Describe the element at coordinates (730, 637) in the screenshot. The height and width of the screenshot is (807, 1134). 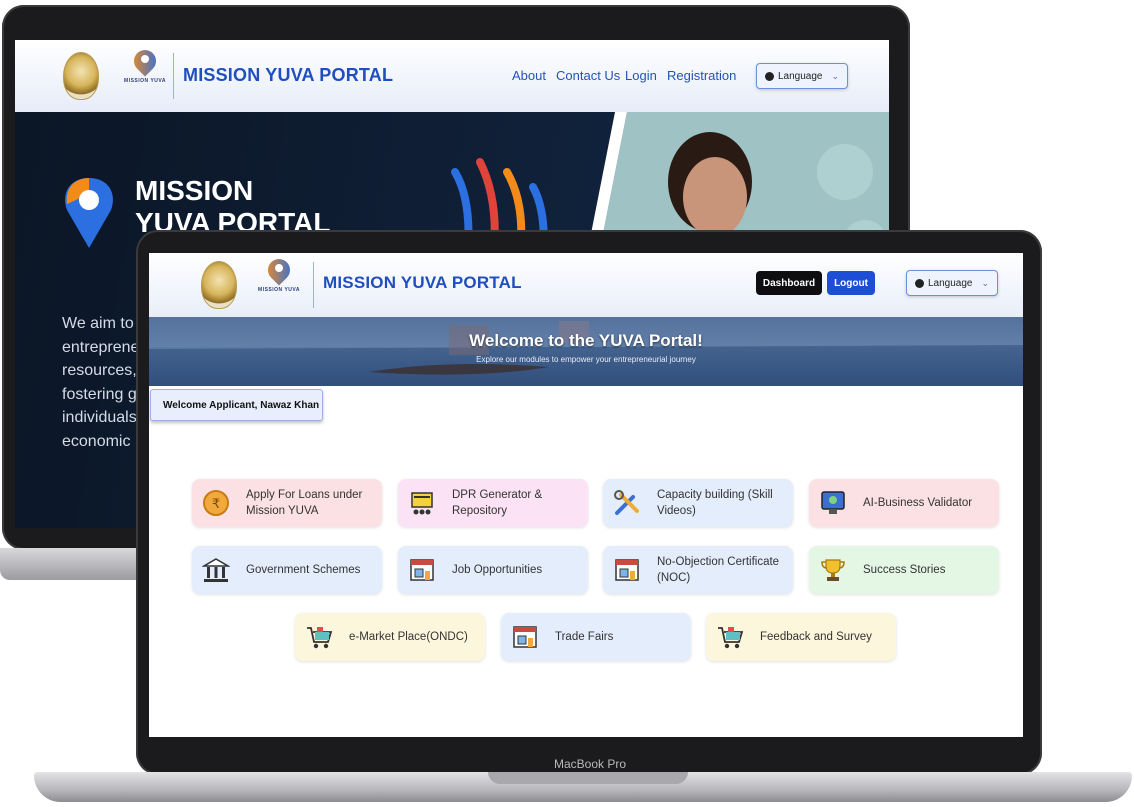
I see `feedback-cart-icon` at that location.